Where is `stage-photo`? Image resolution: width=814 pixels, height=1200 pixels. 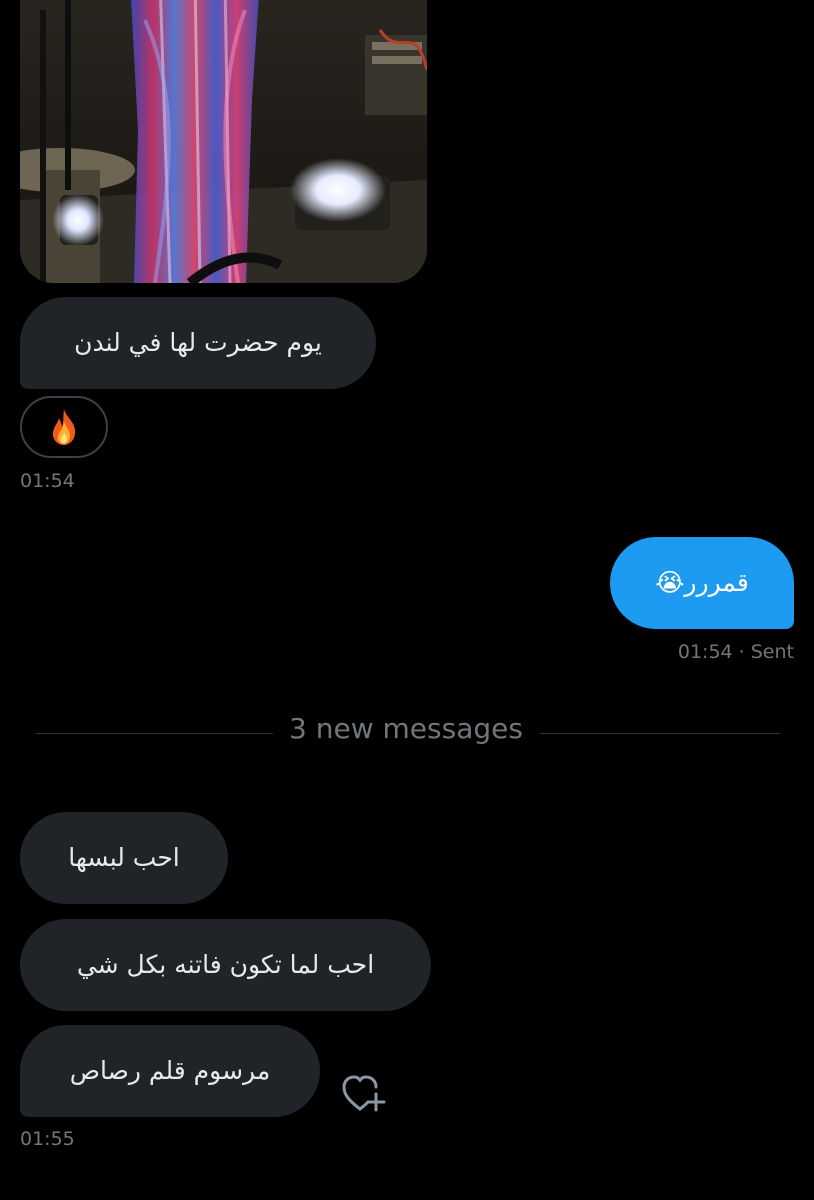
stage-photo is located at coordinates (223, 141).